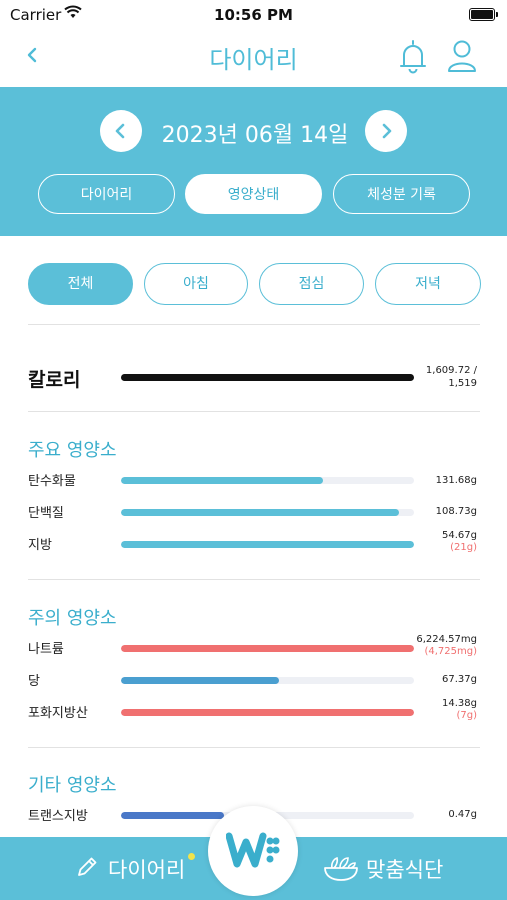 Image resolution: width=507 pixels, height=900 pixels. I want to click on nutrient-value: 54.67g (21g), so click(459, 542).